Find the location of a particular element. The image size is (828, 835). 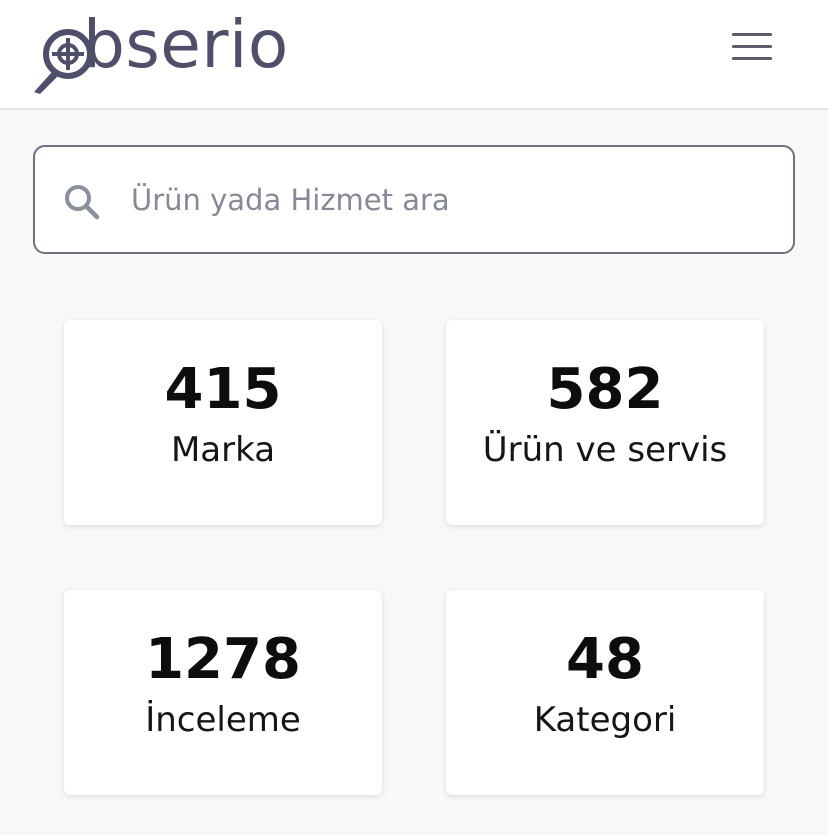

search-box is located at coordinates (414, 199).